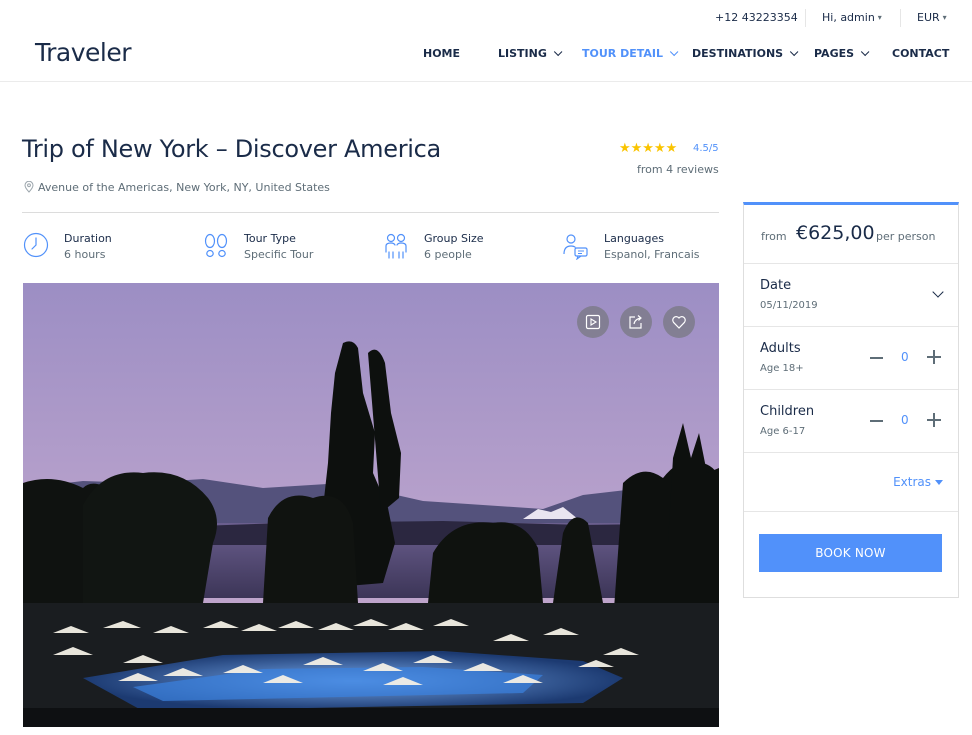 The height and width of the screenshot is (735, 972). I want to click on children-plus-icon, so click(934, 420).